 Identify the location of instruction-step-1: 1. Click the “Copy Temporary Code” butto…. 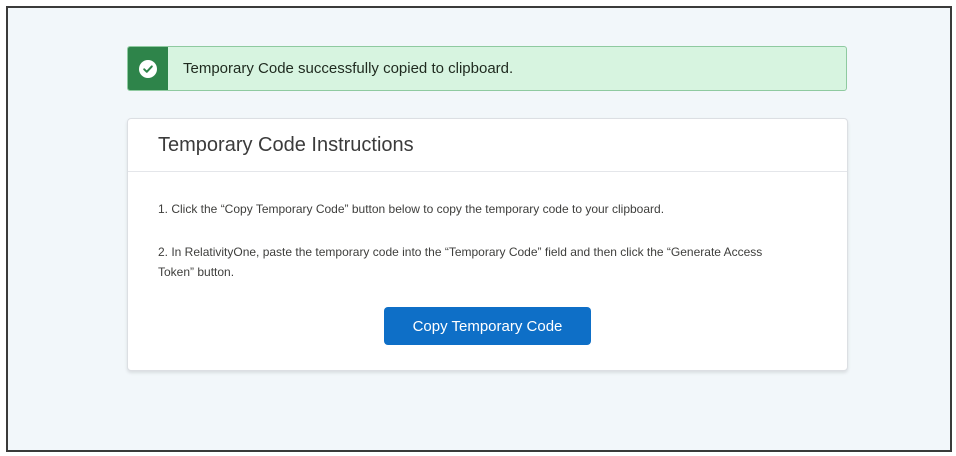
(411, 209).